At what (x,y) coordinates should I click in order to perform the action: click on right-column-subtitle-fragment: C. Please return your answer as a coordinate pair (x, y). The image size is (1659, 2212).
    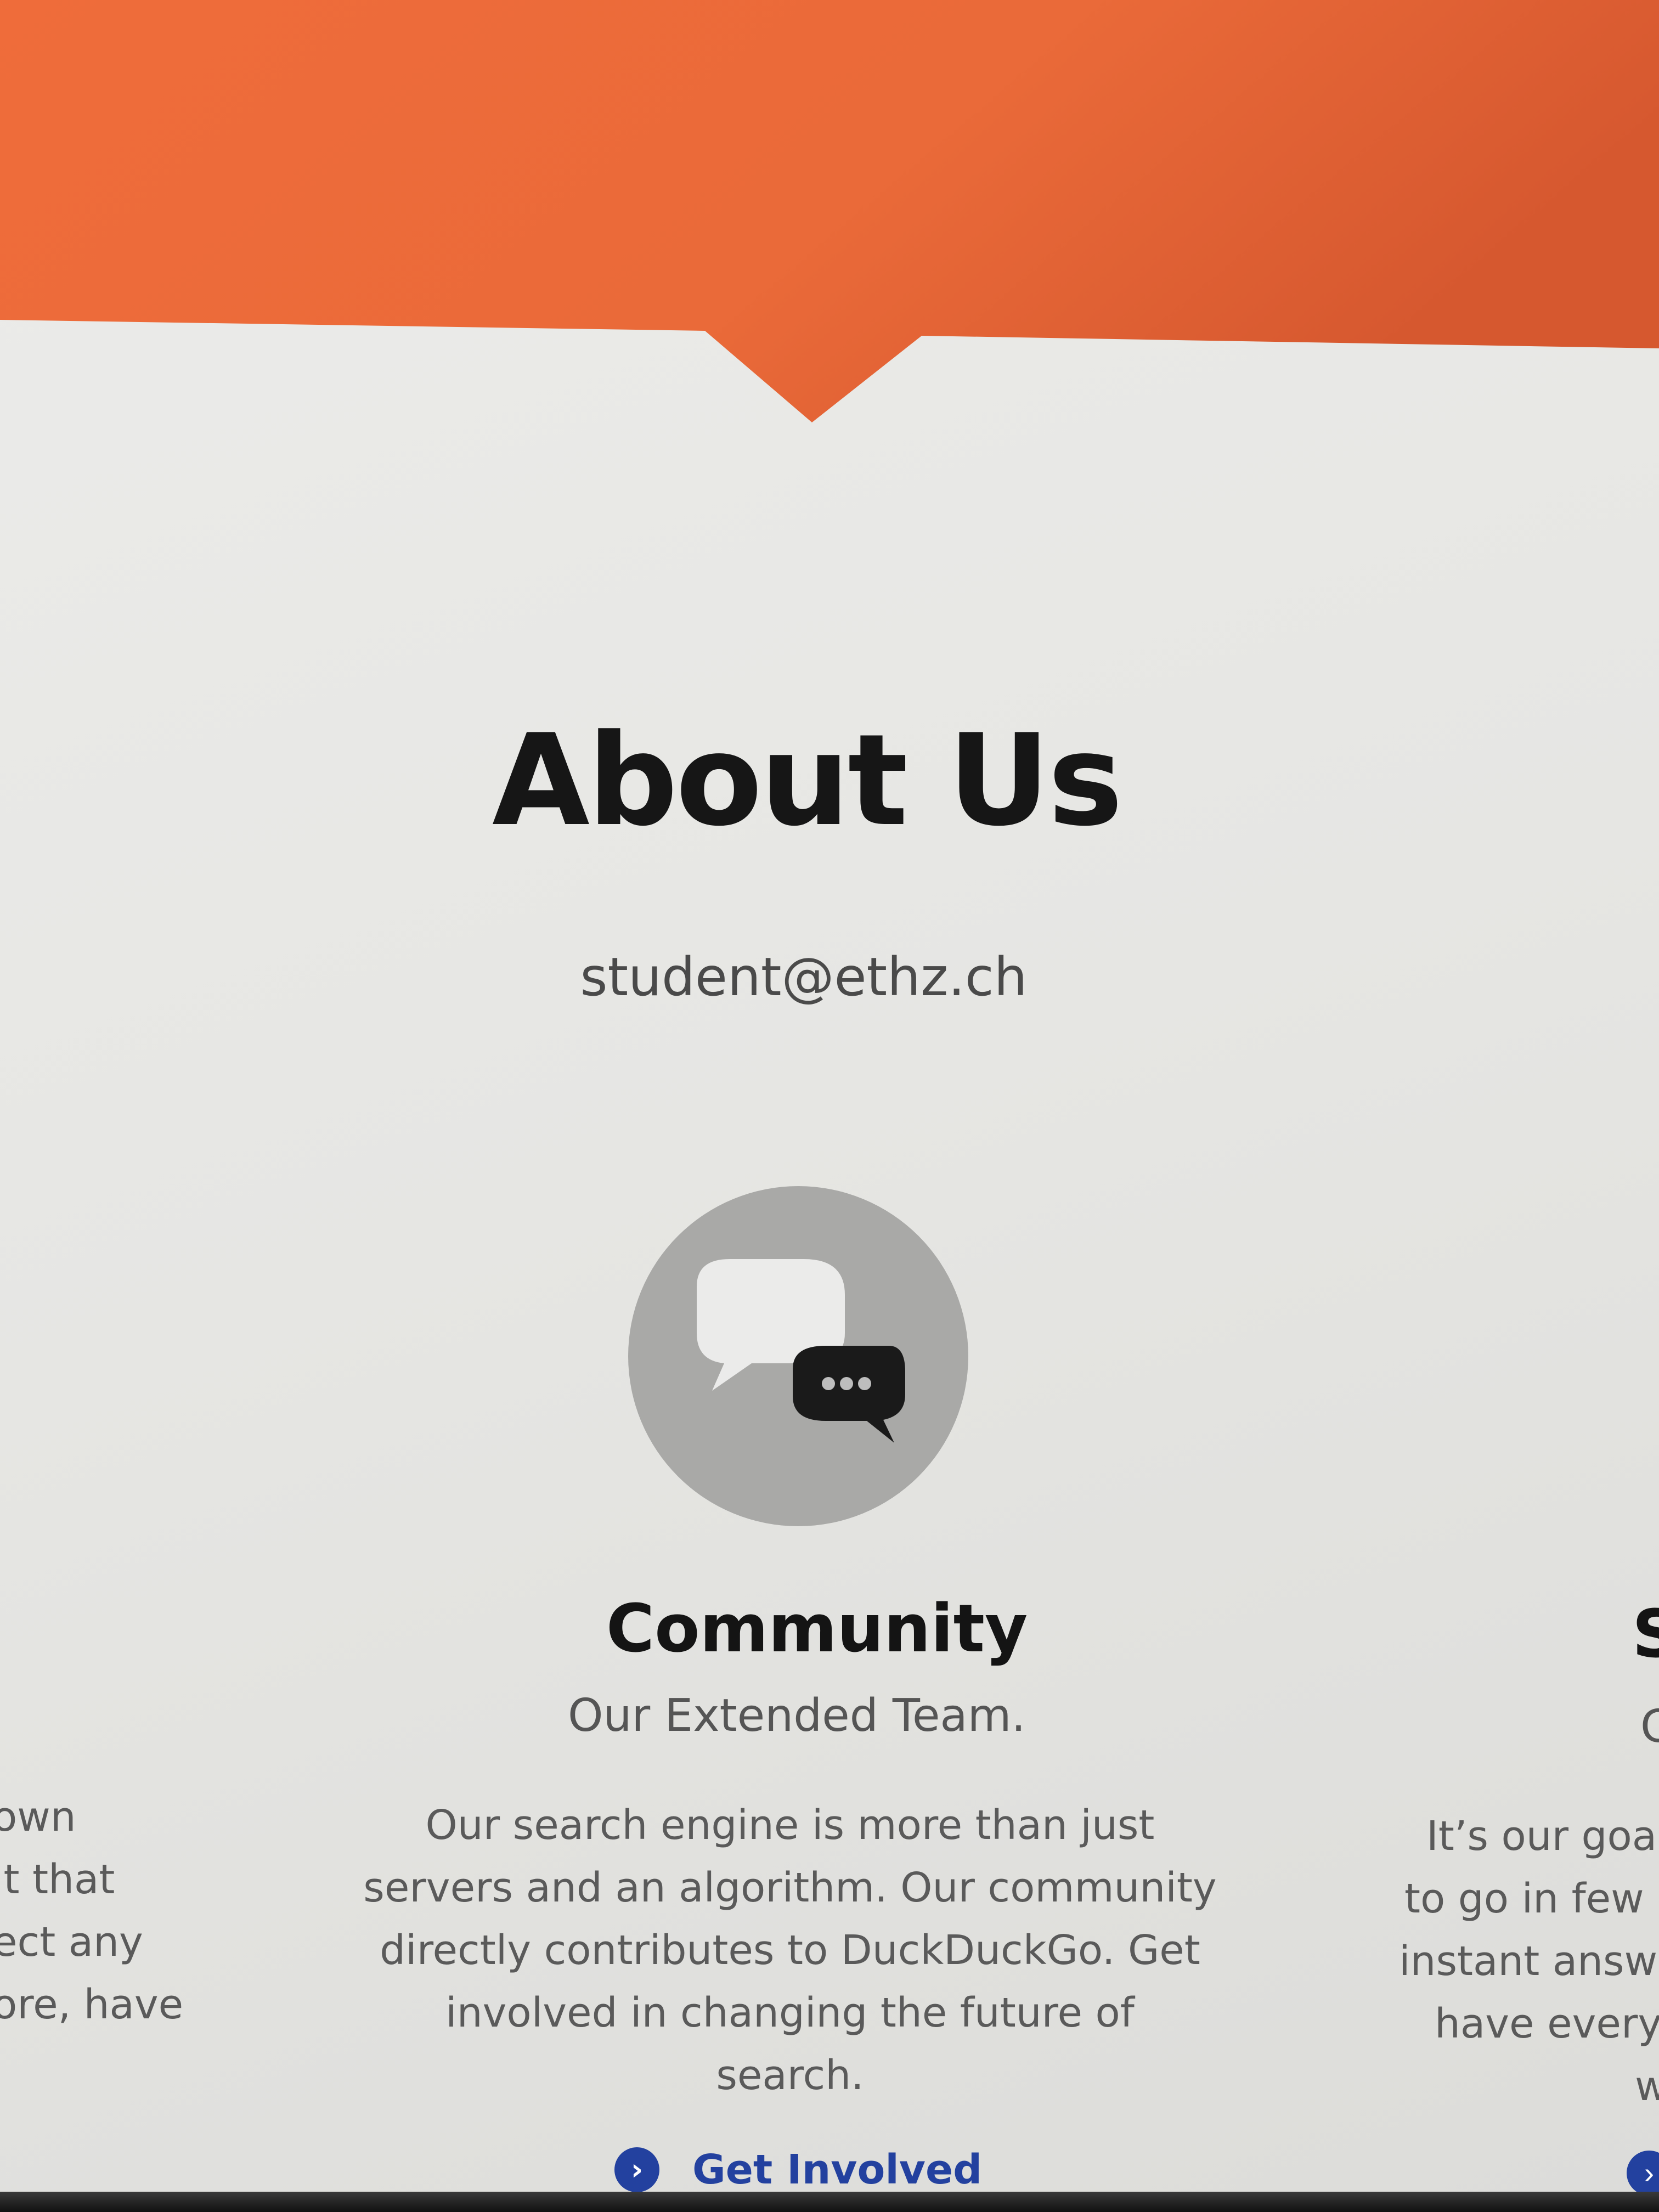
    Looking at the image, I should click on (1650, 1727).